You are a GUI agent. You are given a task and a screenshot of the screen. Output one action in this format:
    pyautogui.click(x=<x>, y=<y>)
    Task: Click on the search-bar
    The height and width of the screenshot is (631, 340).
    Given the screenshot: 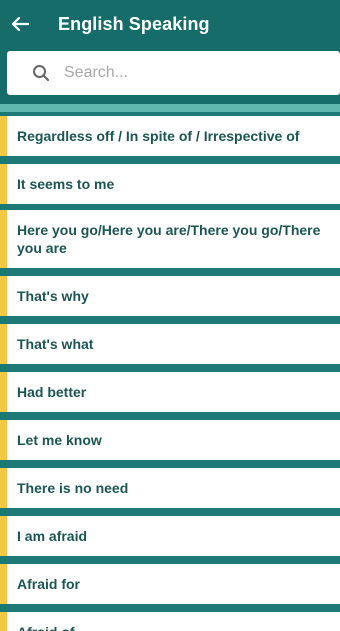 What is the action you would take?
    pyautogui.click(x=170, y=76)
    